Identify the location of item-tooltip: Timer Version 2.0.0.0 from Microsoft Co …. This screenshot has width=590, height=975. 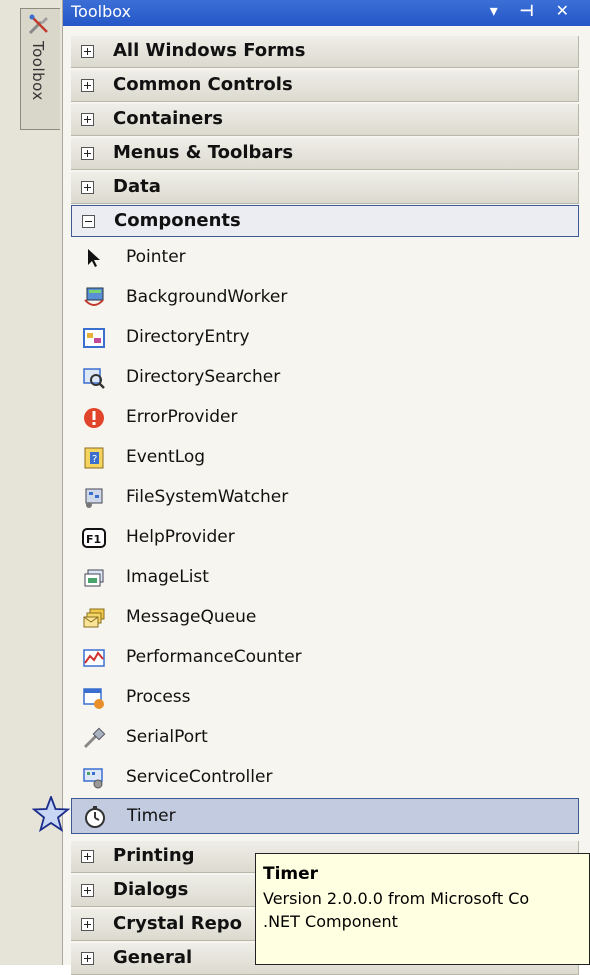
(422, 909).